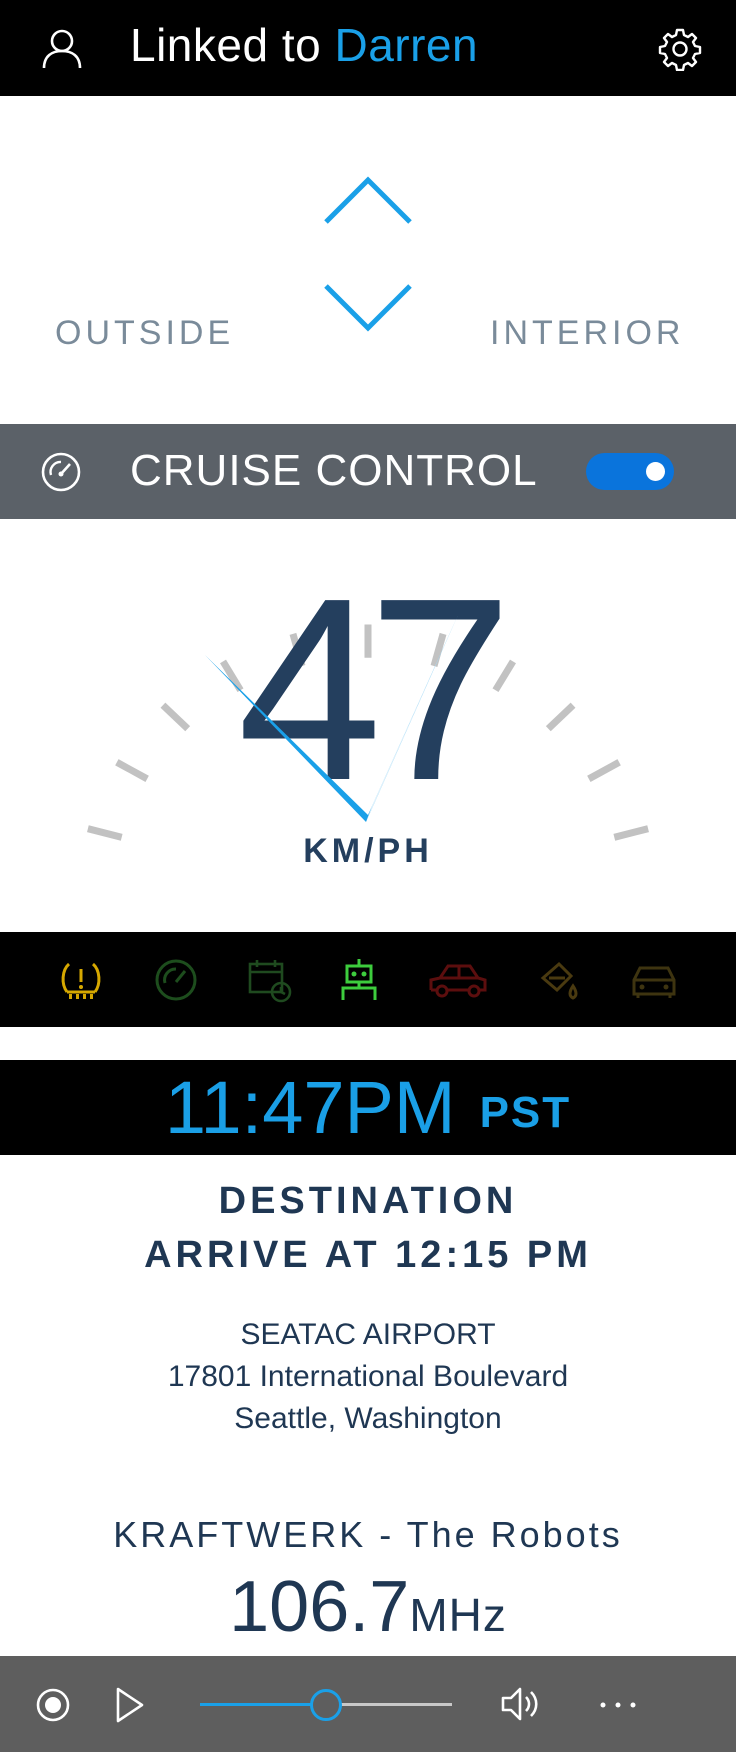 This screenshot has height=1752, width=736. Describe the element at coordinates (334, 470) in the screenshot. I see `cruise-control-label: CRUISE CONTROL` at that location.